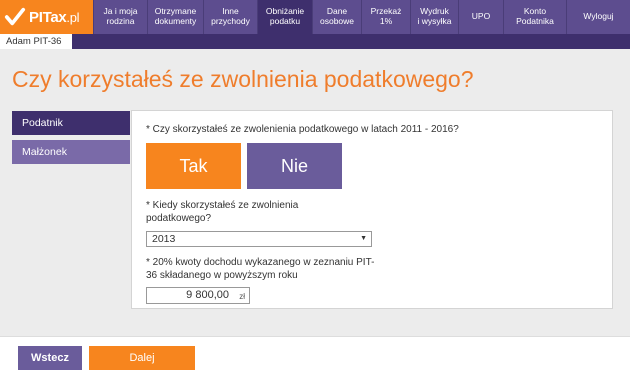 The width and height of the screenshot is (630, 375). I want to click on year-select: 2013 ▼, so click(259, 239).